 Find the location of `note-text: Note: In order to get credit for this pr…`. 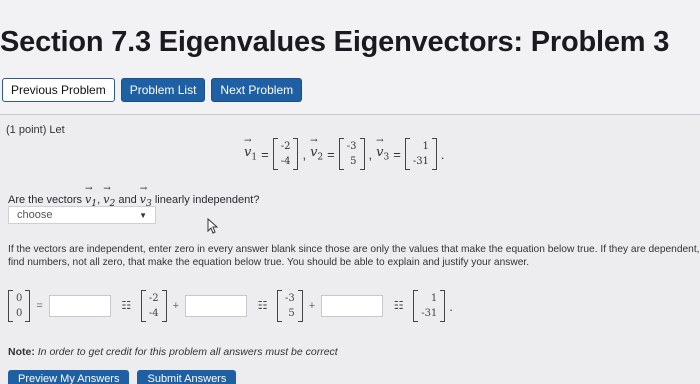

note-text: Note: In order to get credit for this pr… is located at coordinates (173, 352).